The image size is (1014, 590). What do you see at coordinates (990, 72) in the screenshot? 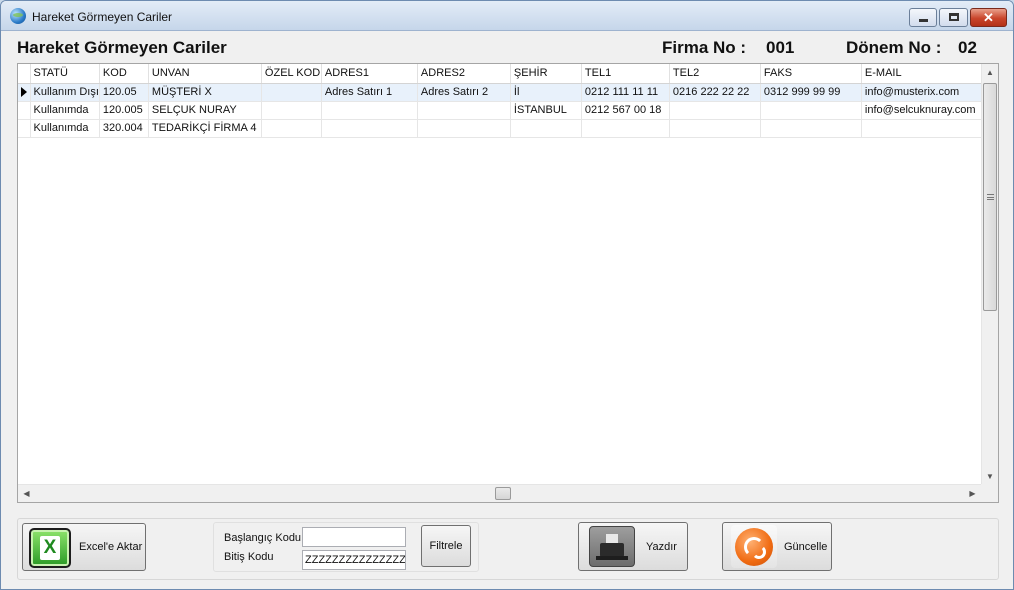
I see `scroll-up-arrow-icon: ▲` at bounding box center [990, 72].